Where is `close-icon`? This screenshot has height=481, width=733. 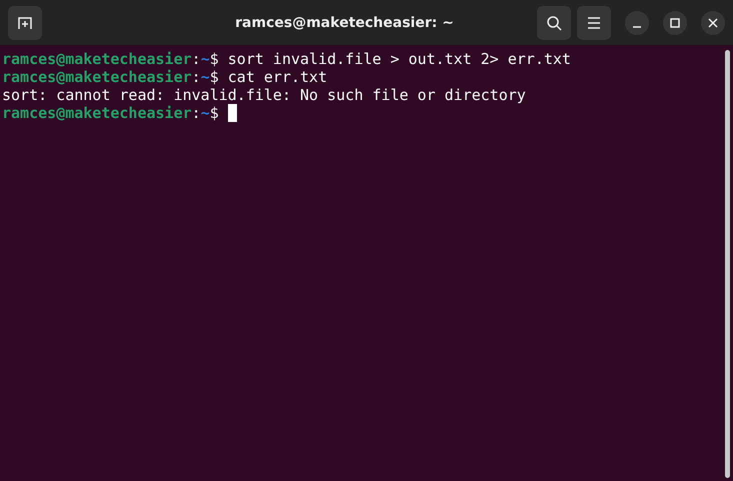
close-icon is located at coordinates (713, 23).